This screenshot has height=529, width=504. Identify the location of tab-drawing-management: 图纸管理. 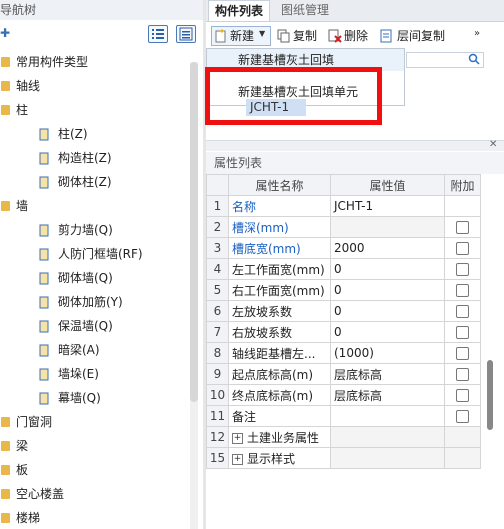
(305, 10).